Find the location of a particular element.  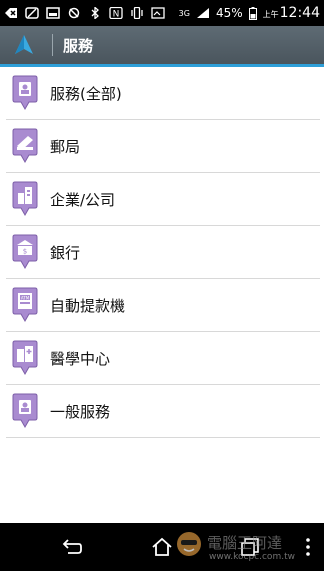

list-item-hospital: 醫學中心 is located at coordinates (163, 358).